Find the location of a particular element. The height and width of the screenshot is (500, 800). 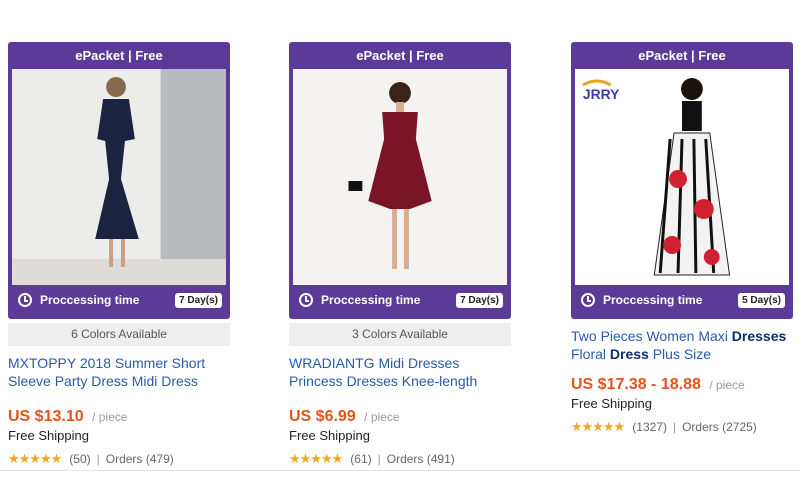

price-row: US $13.10 / piece is located at coordinates (119, 417).